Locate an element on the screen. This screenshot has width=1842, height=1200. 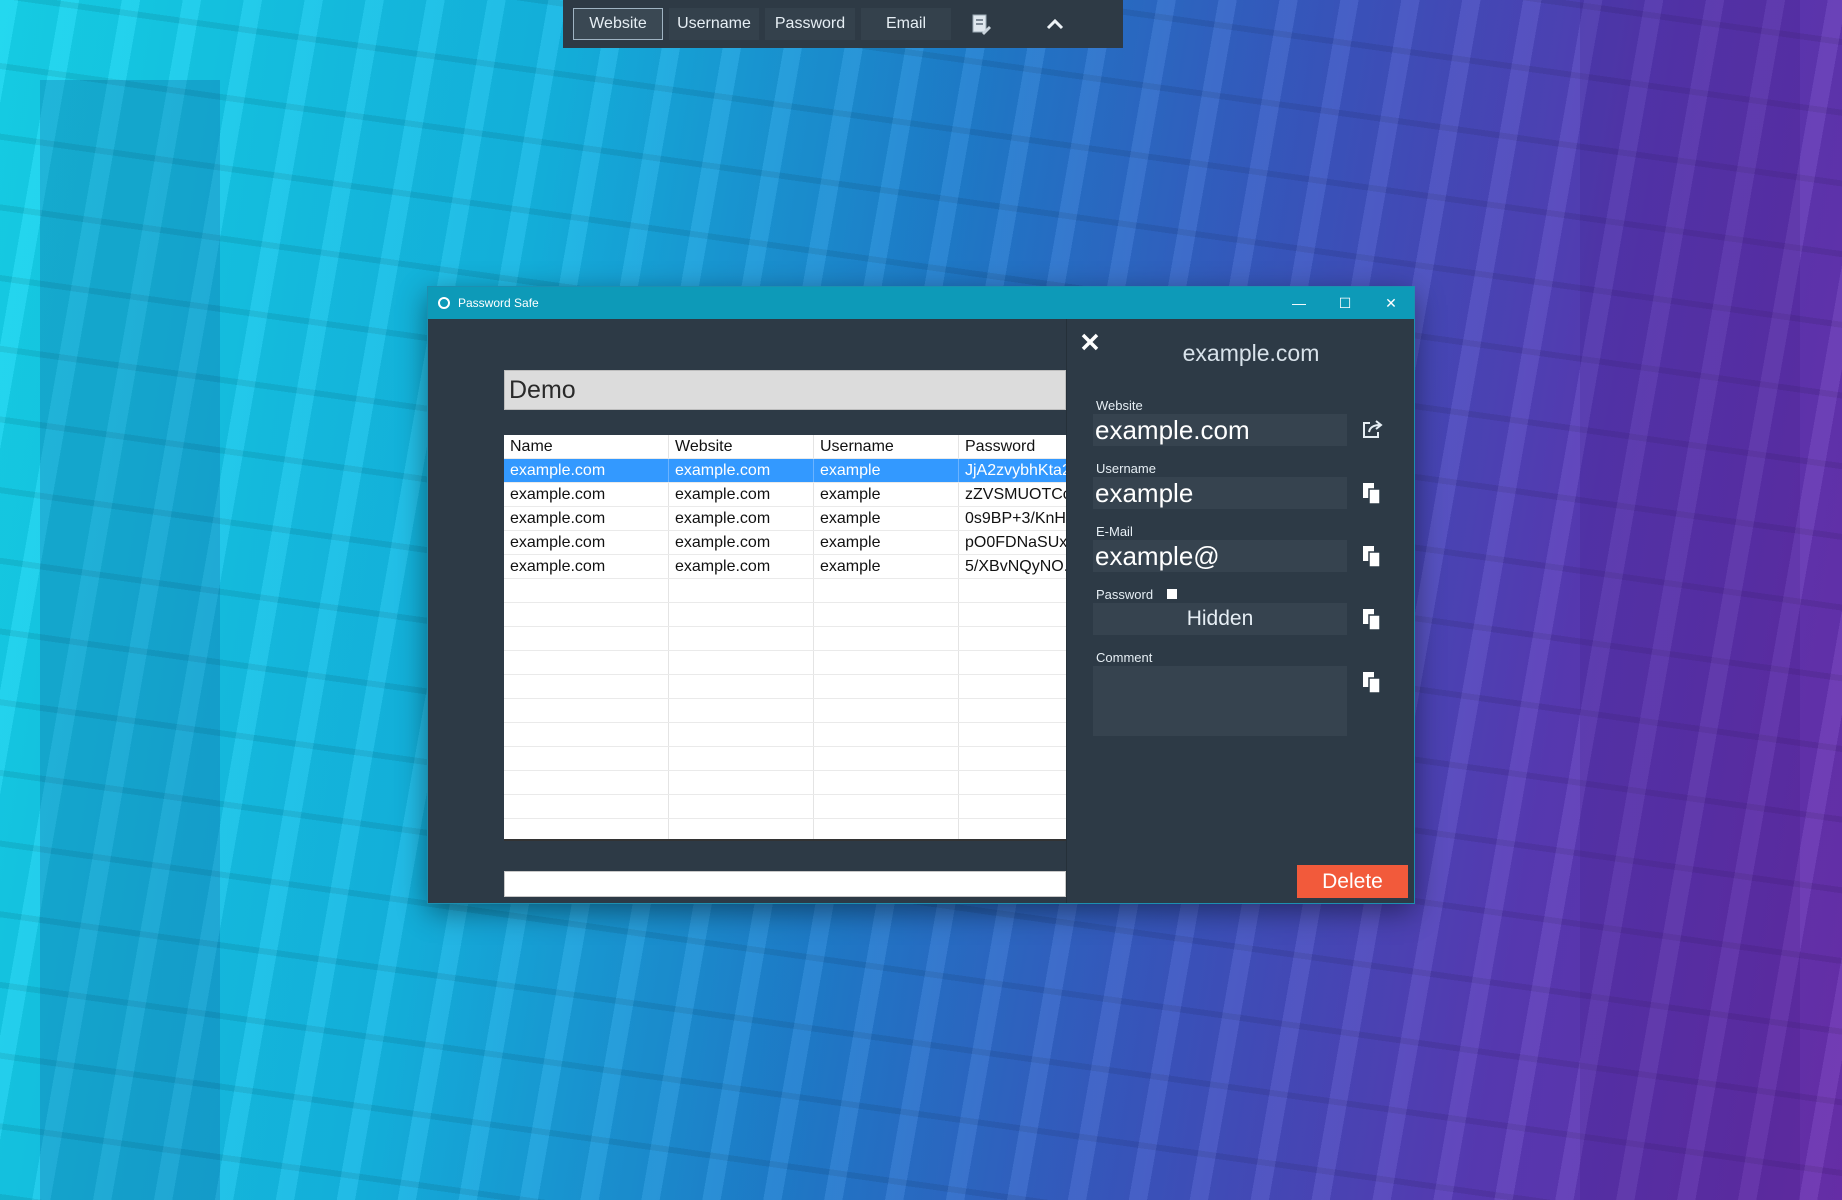
column-header-name: Name is located at coordinates (586, 446).